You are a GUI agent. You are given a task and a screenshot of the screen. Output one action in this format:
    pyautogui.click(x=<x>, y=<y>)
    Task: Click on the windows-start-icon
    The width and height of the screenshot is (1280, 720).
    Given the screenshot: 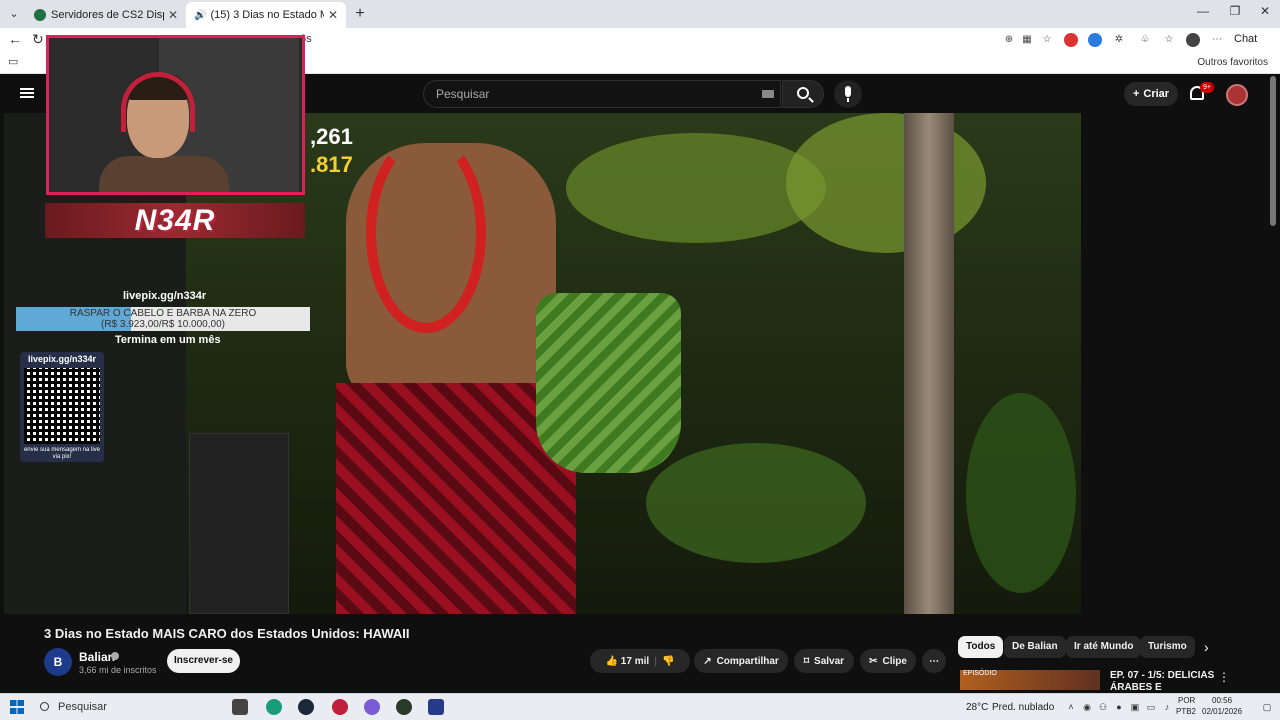 What is the action you would take?
    pyautogui.click(x=17, y=707)
    